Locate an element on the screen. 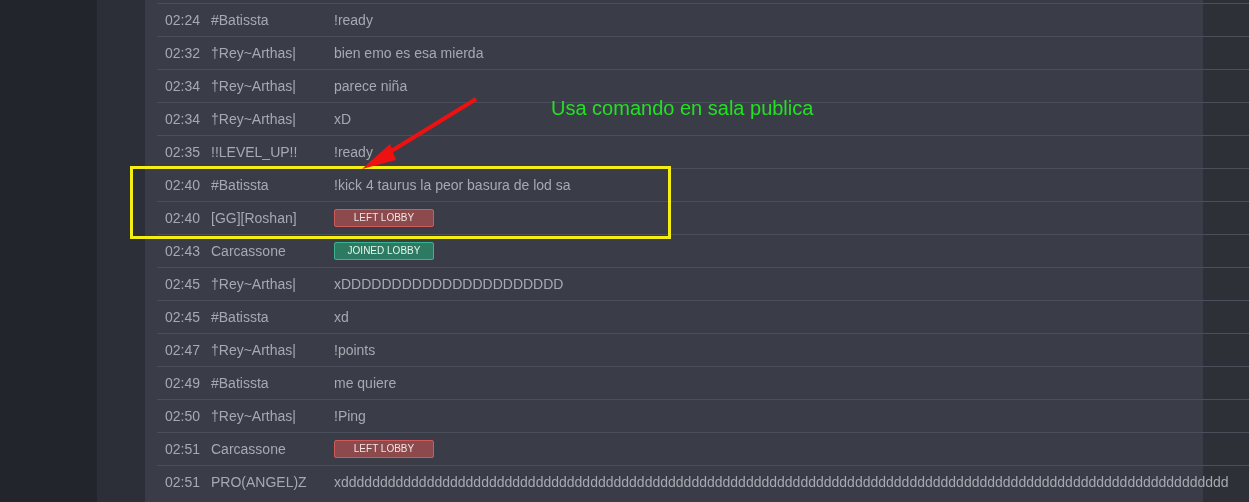 This screenshot has width=1249, height=502. message-text: me quiere is located at coordinates (365, 383).